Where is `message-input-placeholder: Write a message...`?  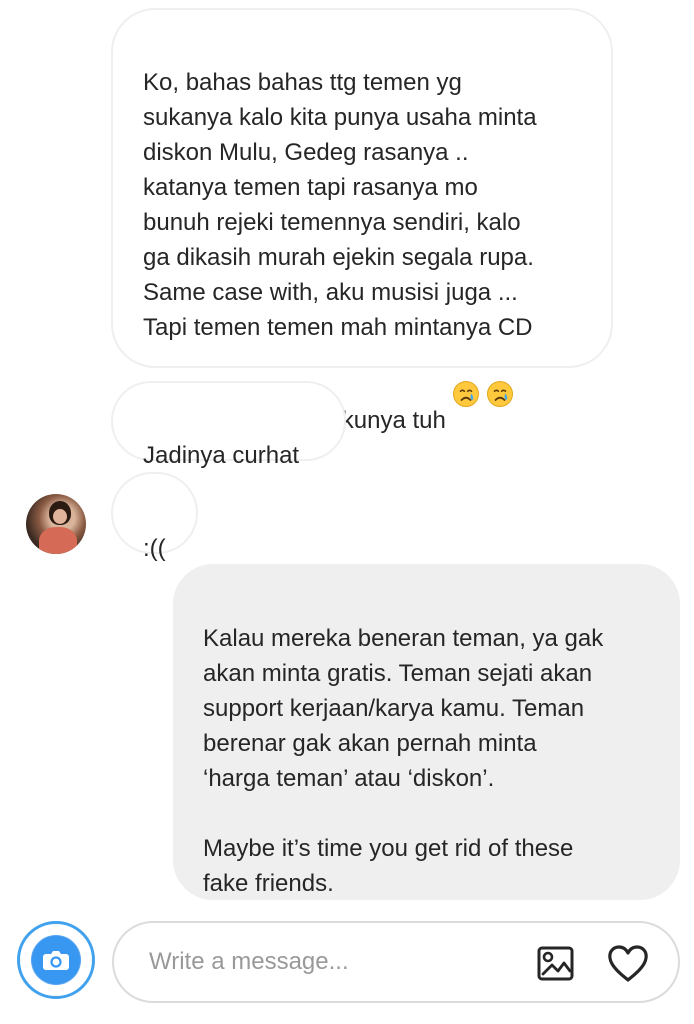
message-input-placeholder: Write a message... is located at coordinates (249, 962).